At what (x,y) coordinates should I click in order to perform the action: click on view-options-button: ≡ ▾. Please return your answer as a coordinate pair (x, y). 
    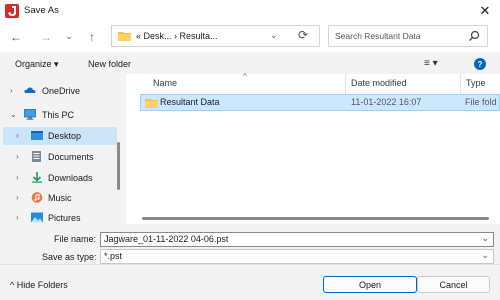
    Looking at the image, I should click on (431, 63).